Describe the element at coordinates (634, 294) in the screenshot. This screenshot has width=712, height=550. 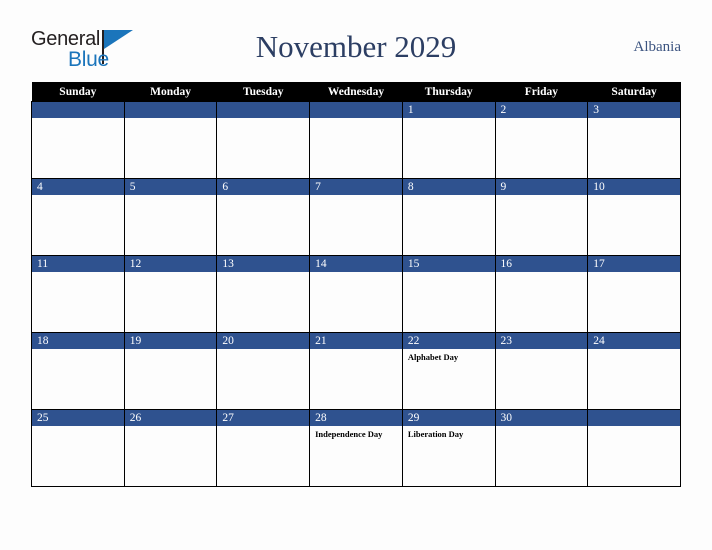
I see `calendar-day-cell: 17` at that location.